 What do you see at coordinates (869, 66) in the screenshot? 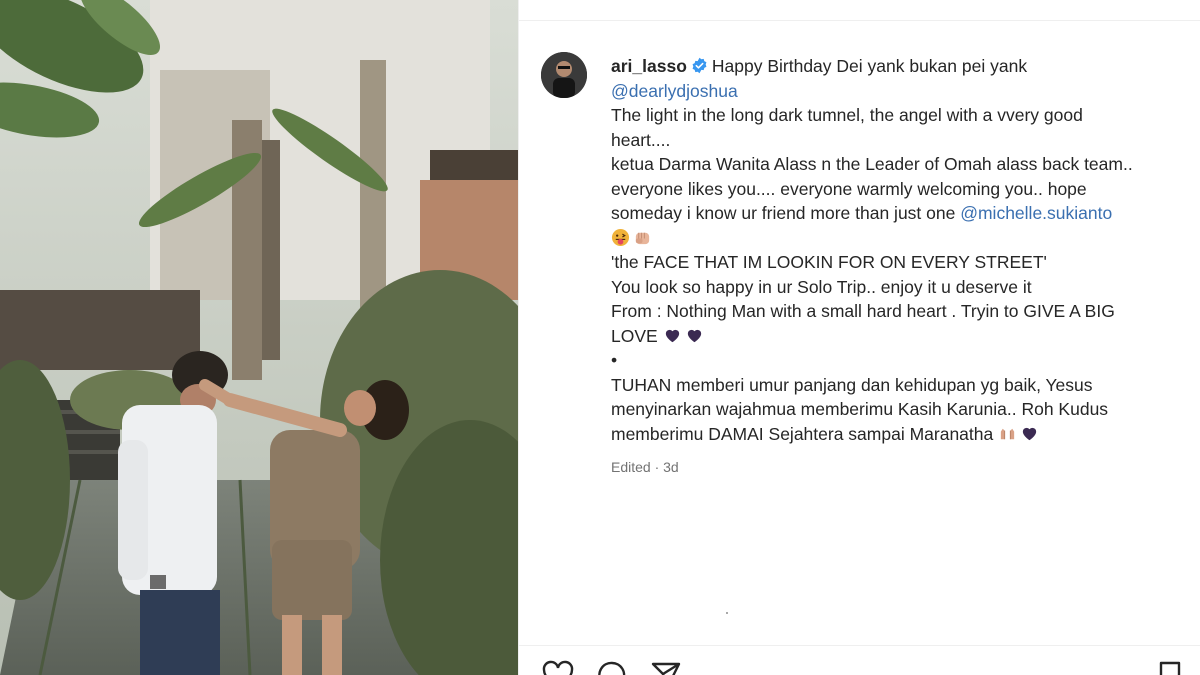
I see `caption-text-1: Happy Birthday Dei yank bukan pei yank` at bounding box center [869, 66].